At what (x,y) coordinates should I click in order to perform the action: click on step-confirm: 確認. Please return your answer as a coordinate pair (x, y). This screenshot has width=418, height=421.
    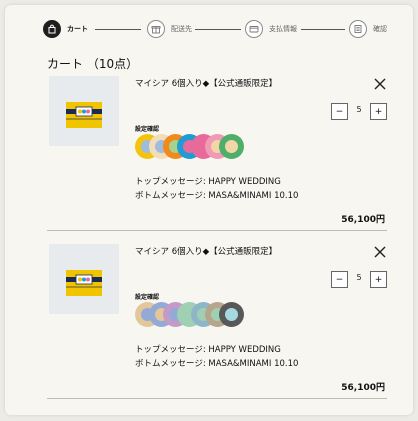
    Looking at the image, I should click on (368, 29).